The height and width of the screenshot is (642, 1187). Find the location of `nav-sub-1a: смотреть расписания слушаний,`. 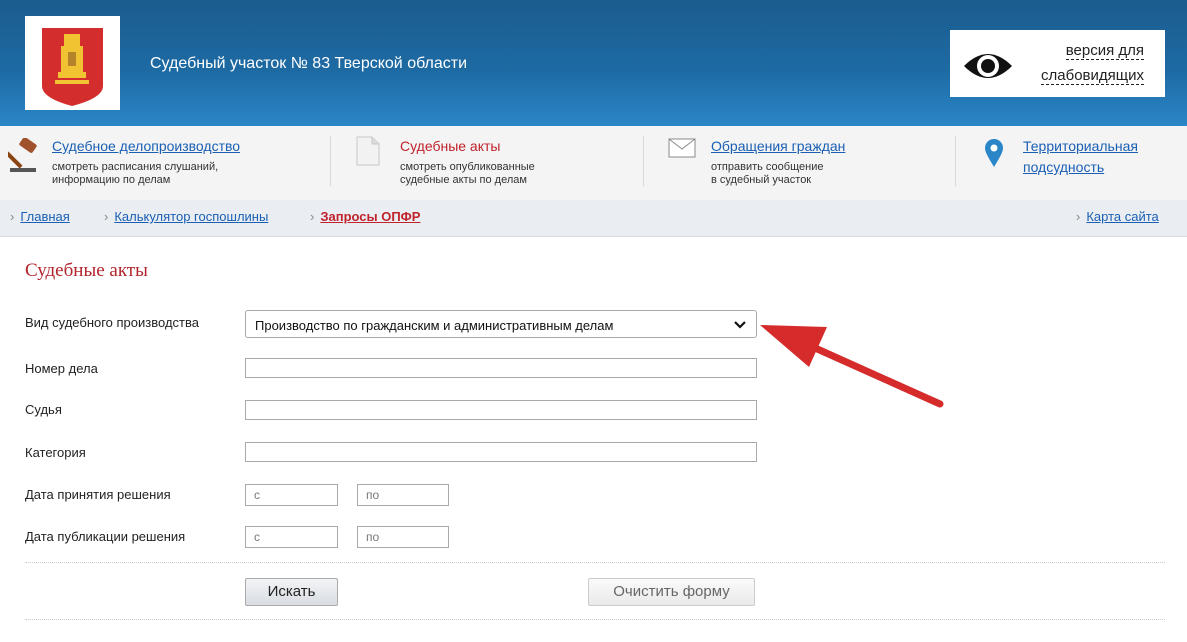

nav-sub-1a: смотреть расписания слушаний, is located at coordinates (135, 167).